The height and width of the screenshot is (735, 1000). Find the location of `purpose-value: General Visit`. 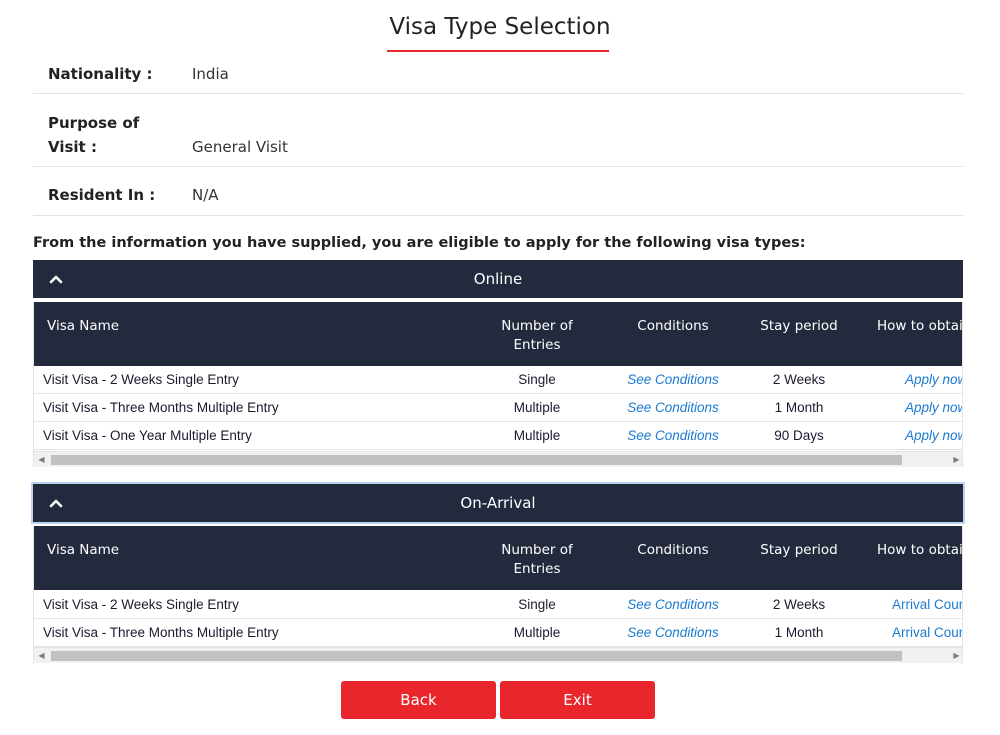

purpose-value: General Visit is located at coordinates (240, 147).